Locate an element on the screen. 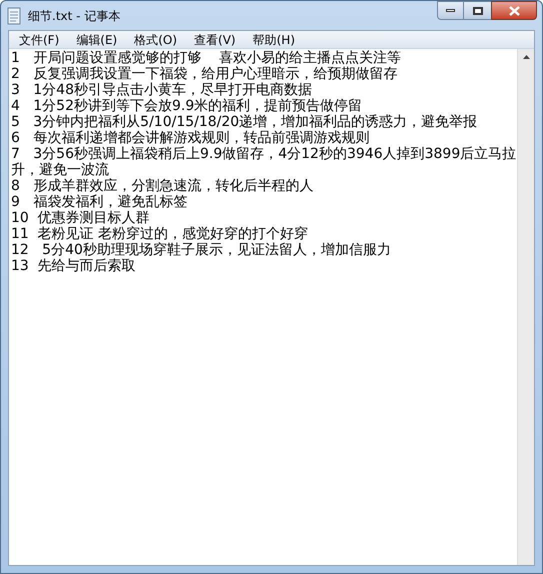  minimize-button is located at coordinates (450, 10).